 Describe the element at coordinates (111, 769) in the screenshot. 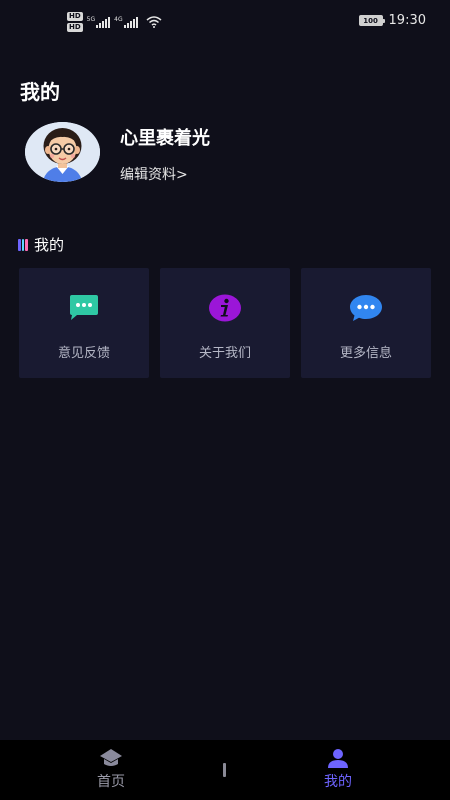

I see `nav-item-home: 首页` at that location.